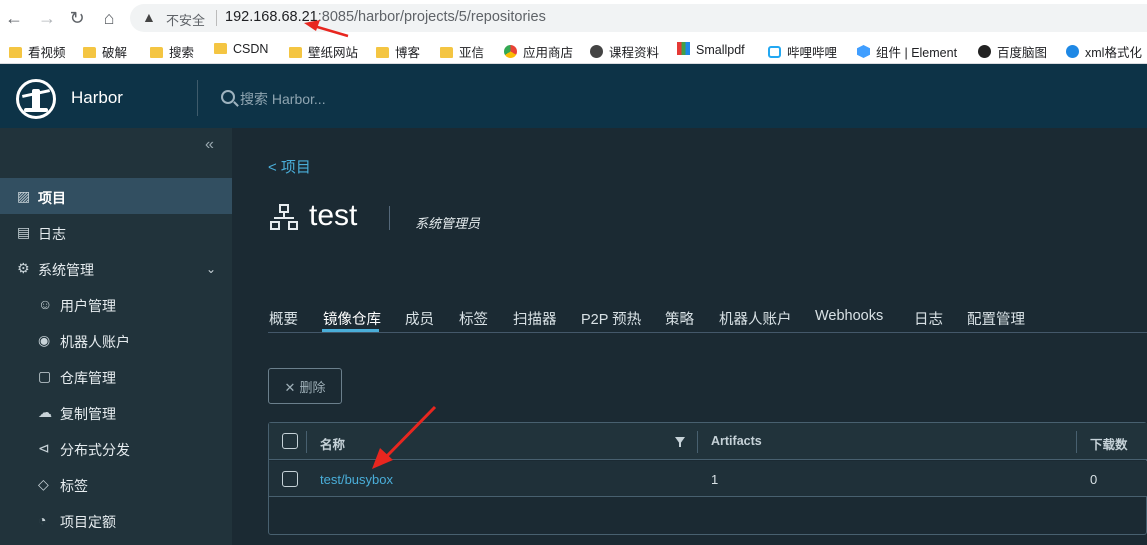 Image resolution: width=1147 pixels, height=545 pixels. I want to click on bookmark-course: 课程资料, so click(624, 51).